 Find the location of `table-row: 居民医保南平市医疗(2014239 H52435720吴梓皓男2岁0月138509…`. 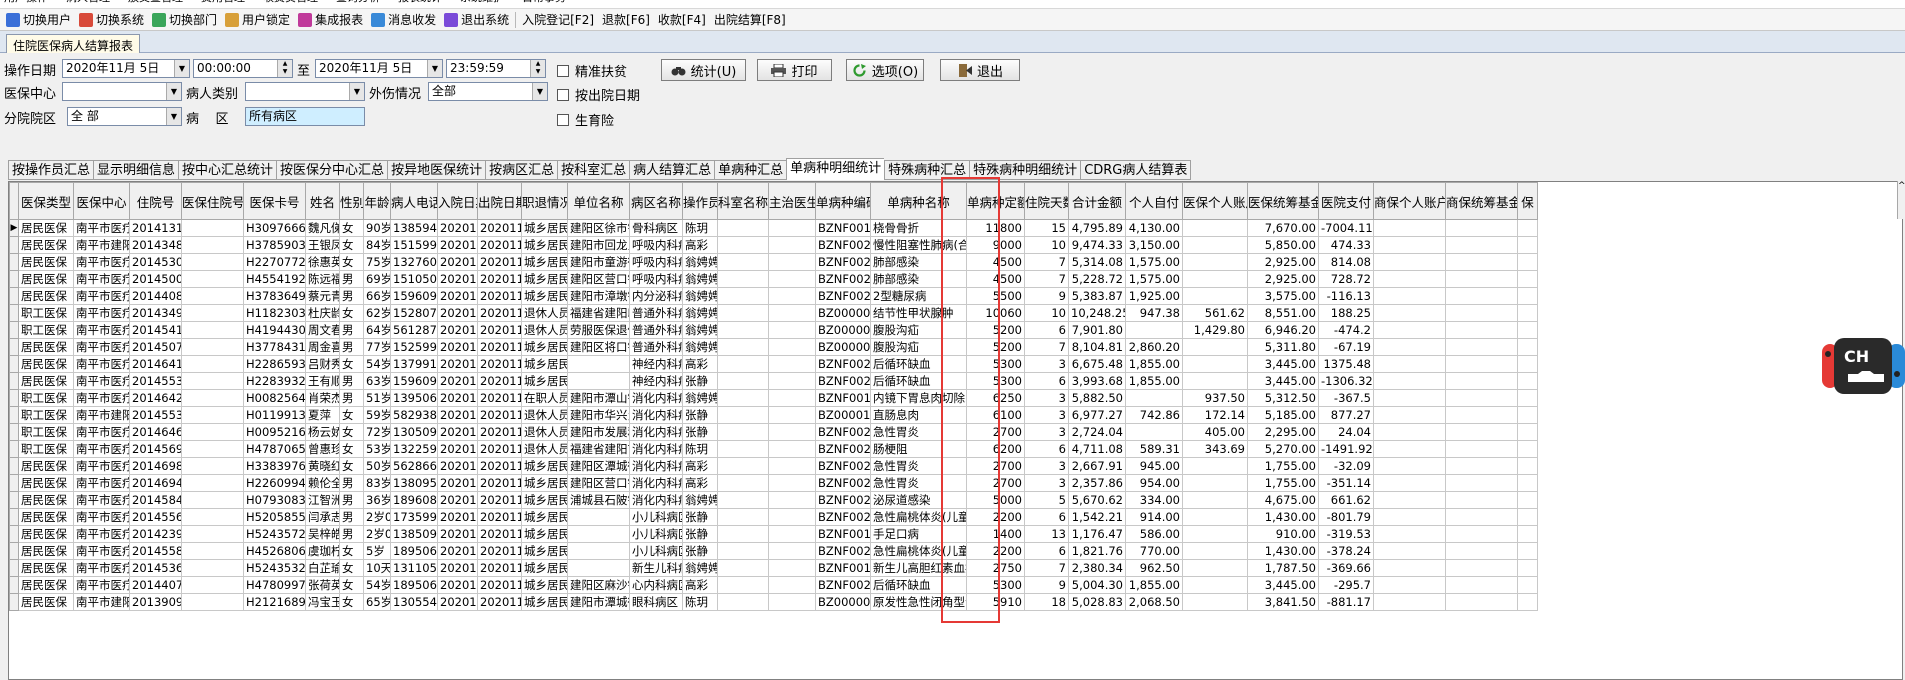

table-row: 居民医保南平市医疗(2014239 H52435720吴梓皓男2岁0月138509… is located at coordinates (773, 534).